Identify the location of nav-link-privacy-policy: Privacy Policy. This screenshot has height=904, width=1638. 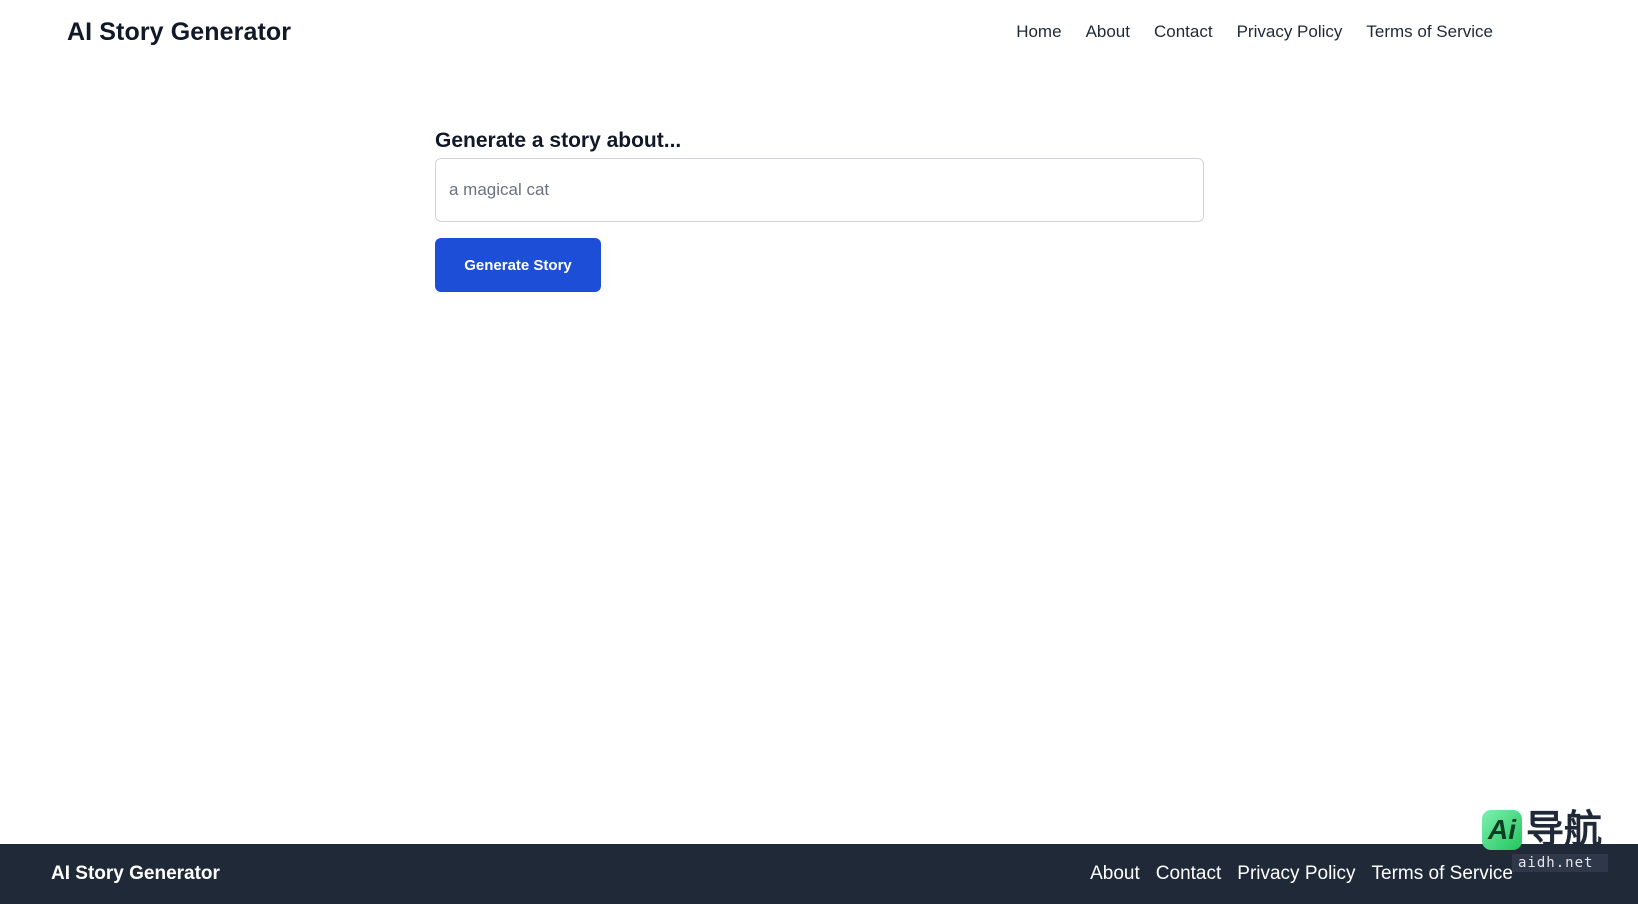
(1290, 32).